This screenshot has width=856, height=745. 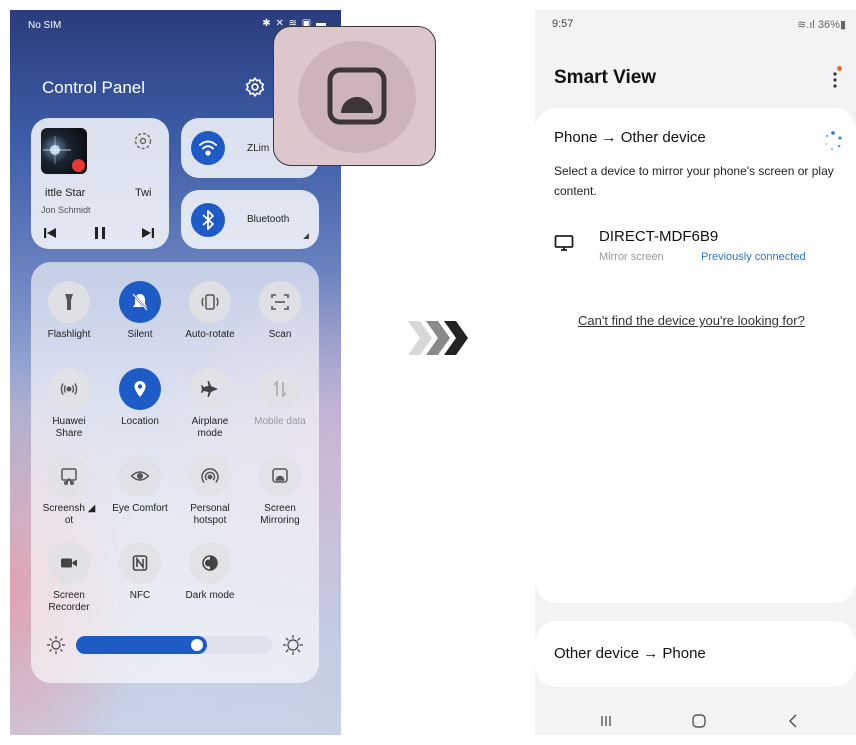 I want to click on section-title: Other device → Phone, so click(x=630, y=653).